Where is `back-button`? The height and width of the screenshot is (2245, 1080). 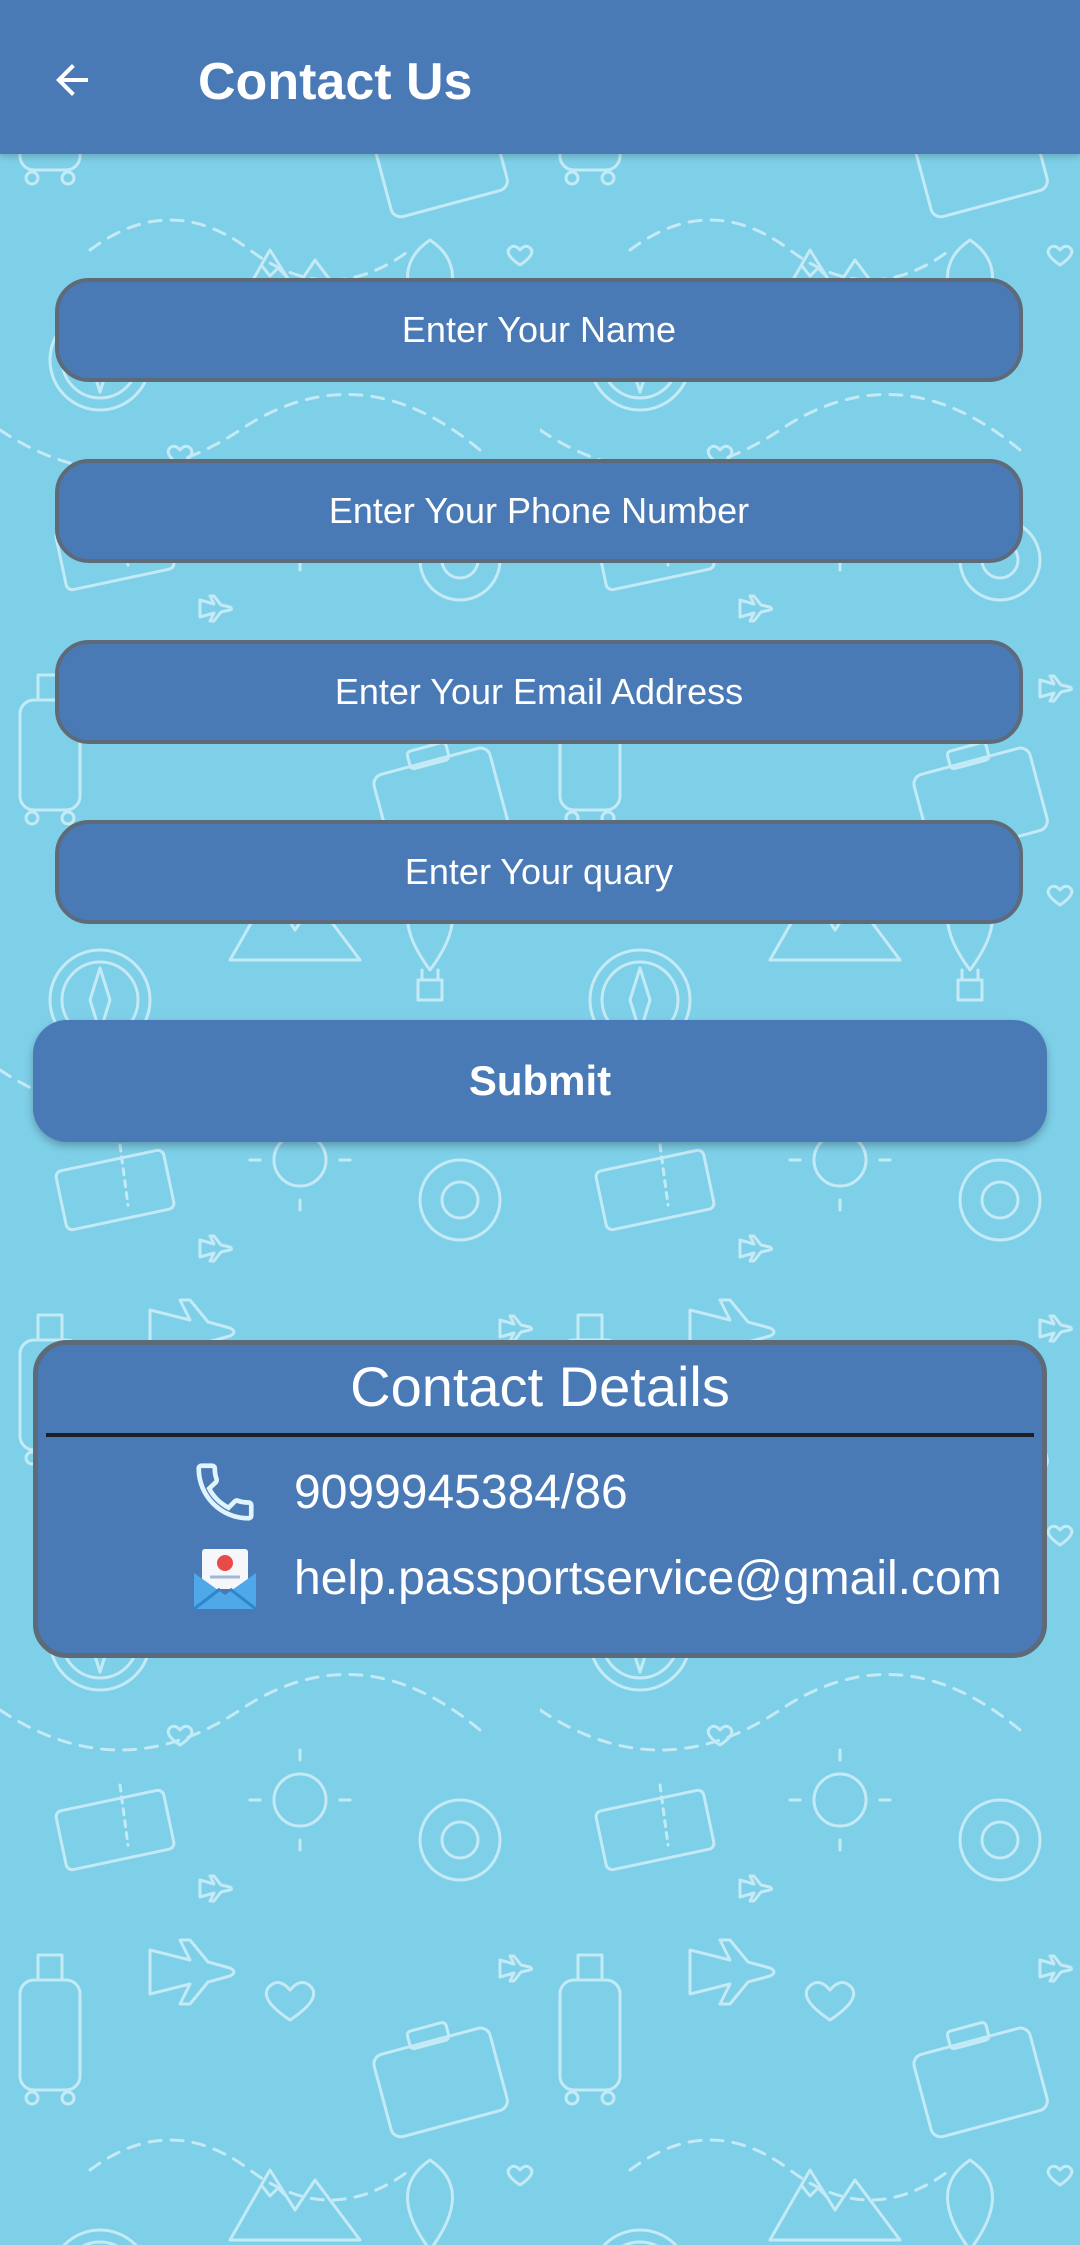
back-button is located at coordinates (72, 80).